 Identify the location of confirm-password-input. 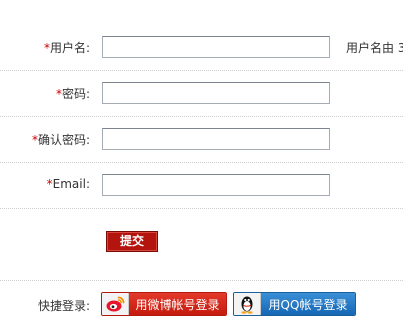
(216, 139).